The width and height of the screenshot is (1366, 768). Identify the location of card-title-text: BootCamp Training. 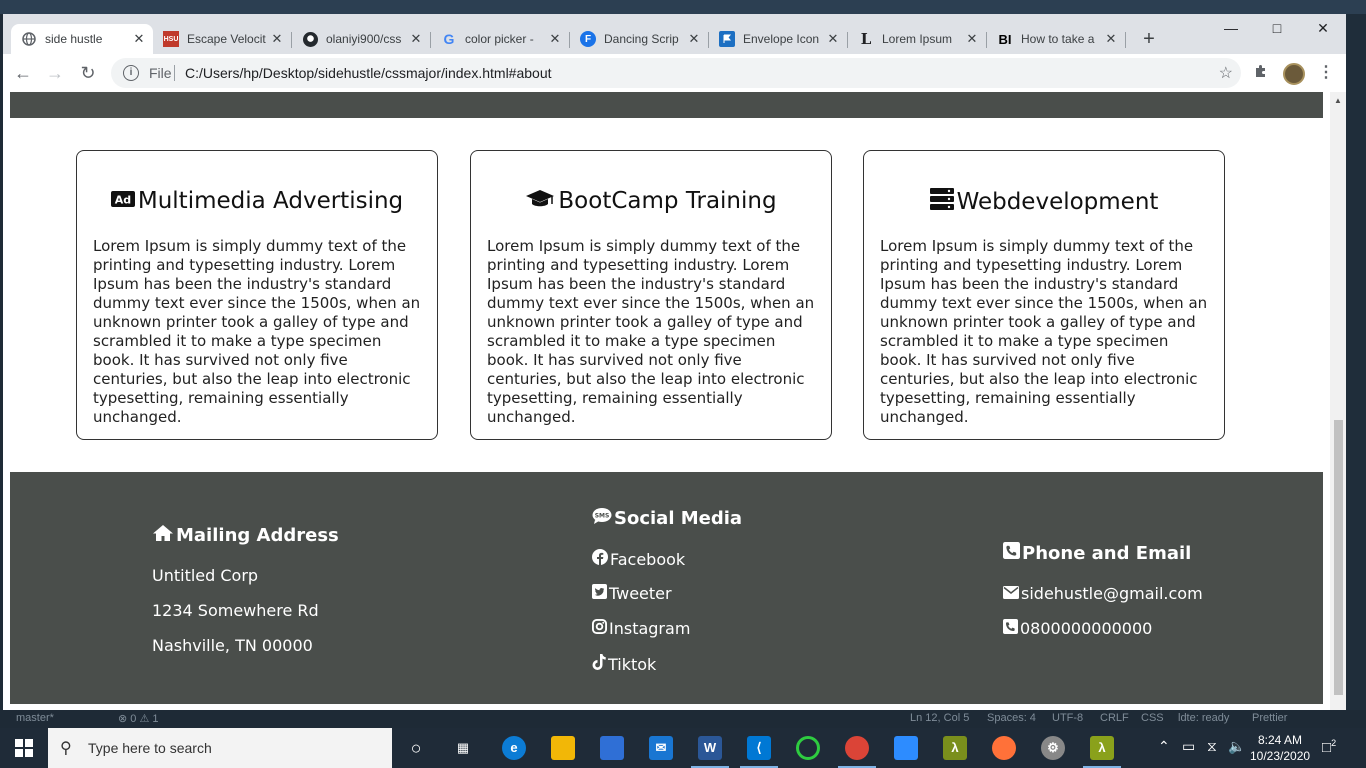
(667, 201).